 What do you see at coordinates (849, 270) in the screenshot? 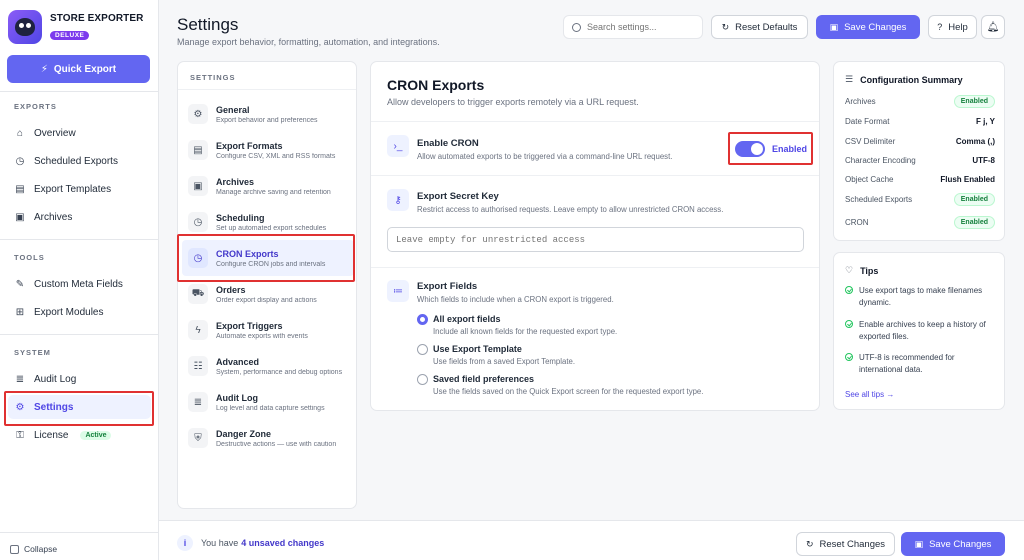
I see `lightbulb-icon: ♡` at bounding box center [849, 270].